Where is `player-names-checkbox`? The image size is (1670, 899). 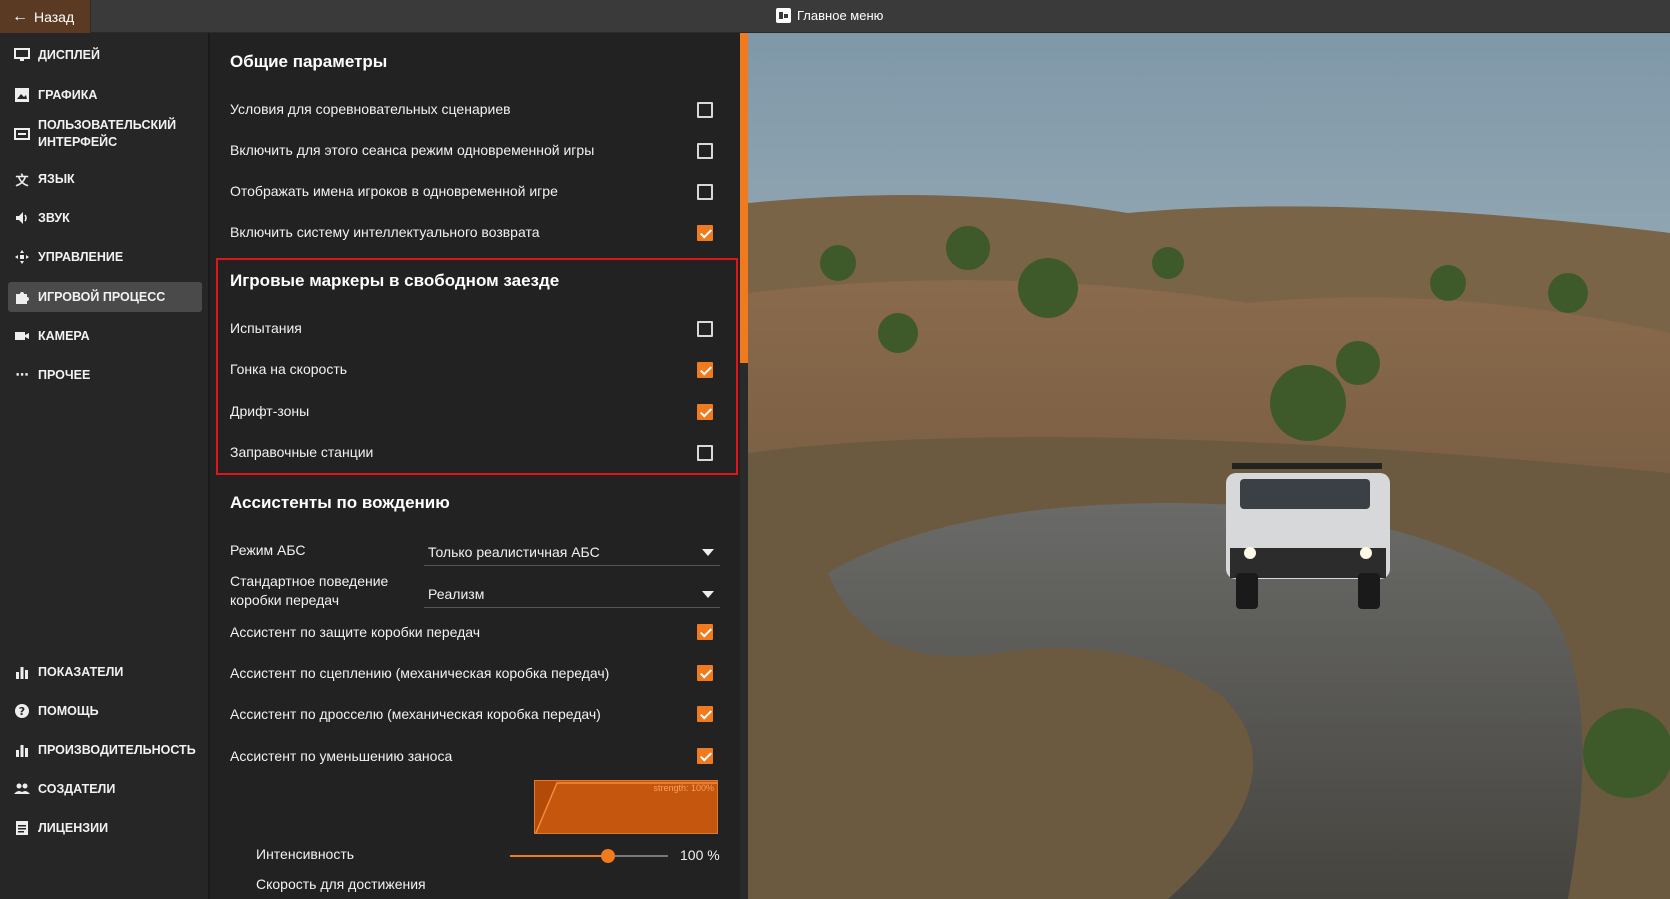
player-names-checkbox is located at coordinates (705, 192).